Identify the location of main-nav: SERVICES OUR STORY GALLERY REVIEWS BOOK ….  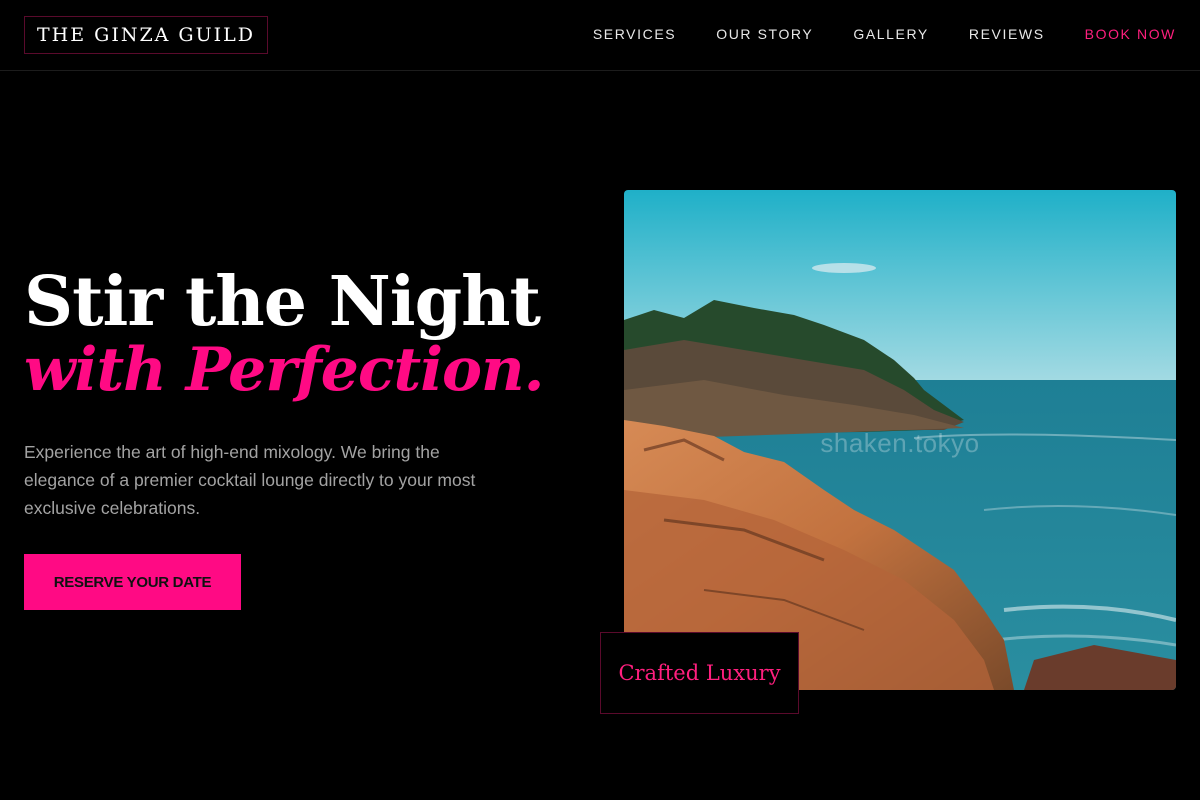
(884, 34).